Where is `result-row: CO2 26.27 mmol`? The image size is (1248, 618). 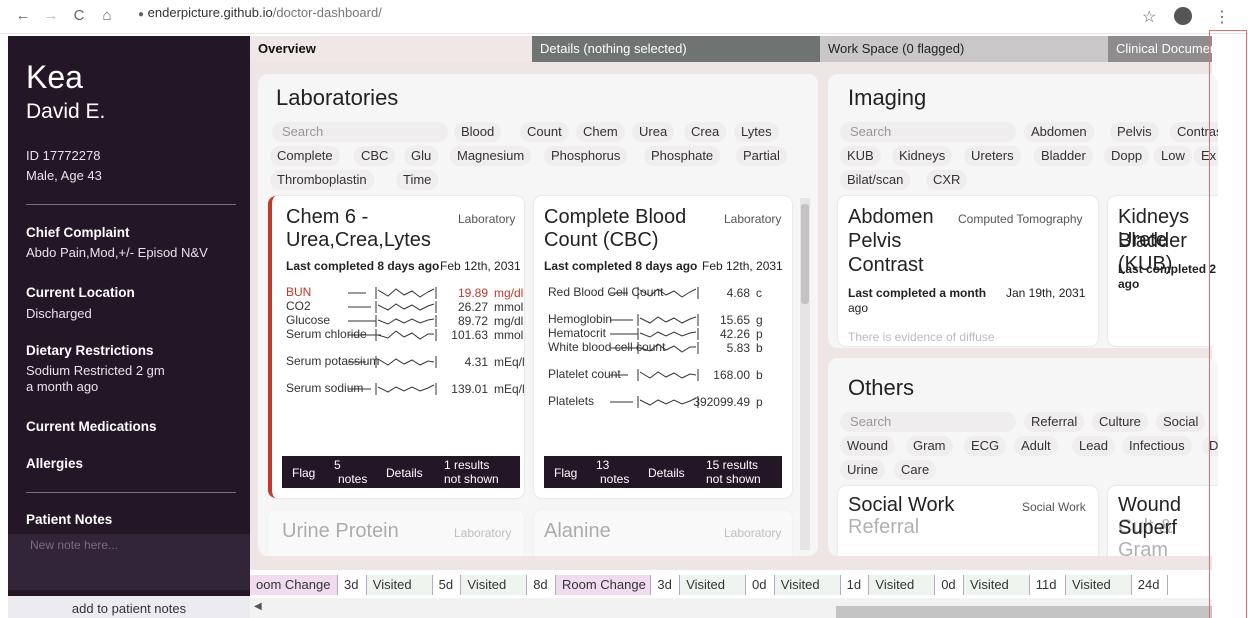
result-row: CO2 26.27 mmol is located at coordinates (404, 307).